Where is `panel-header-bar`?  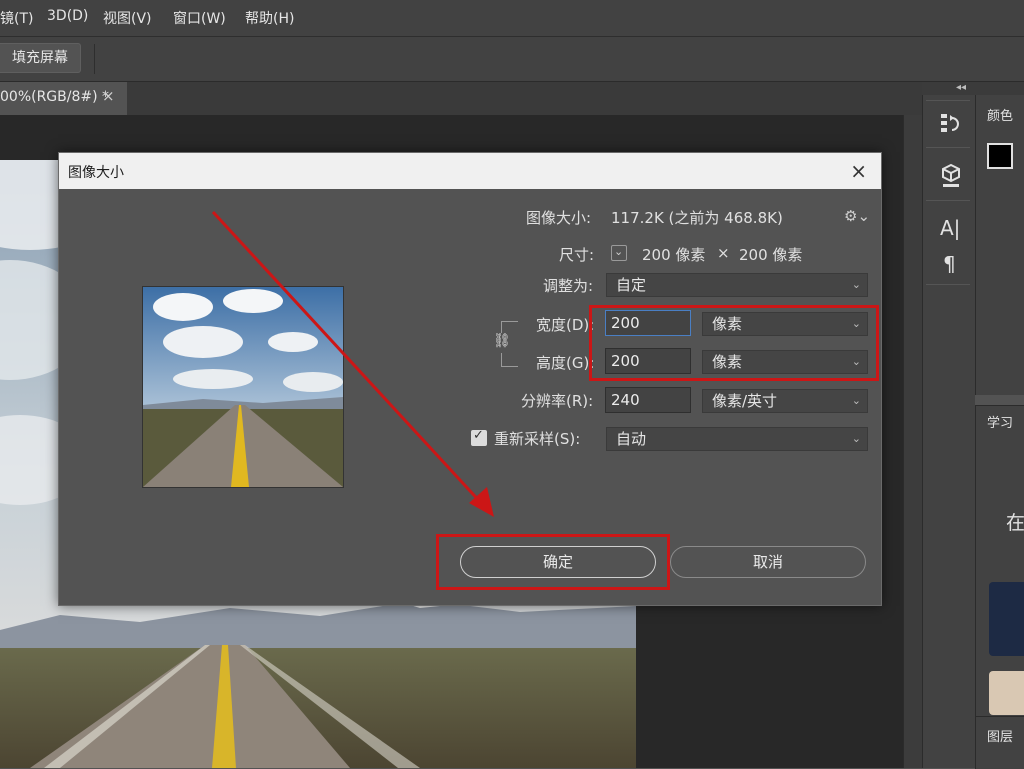
panel-header-bar is located at coordinates (973, 88).